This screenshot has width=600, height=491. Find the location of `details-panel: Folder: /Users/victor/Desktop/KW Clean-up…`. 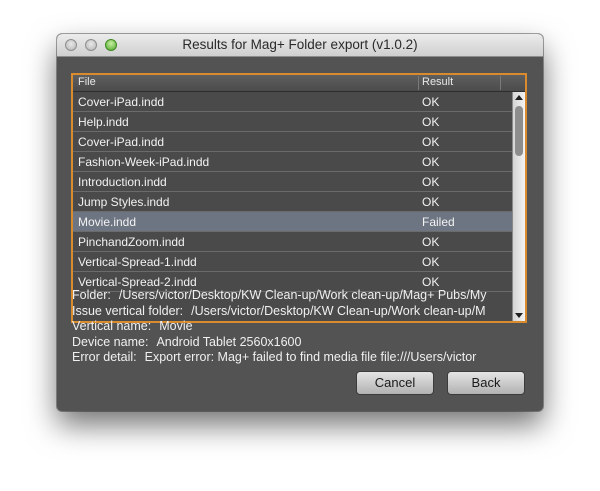

details-panel: Folder: /Users/victor/Desktop/KW Clean-up… is located at coordinates (302, 327).